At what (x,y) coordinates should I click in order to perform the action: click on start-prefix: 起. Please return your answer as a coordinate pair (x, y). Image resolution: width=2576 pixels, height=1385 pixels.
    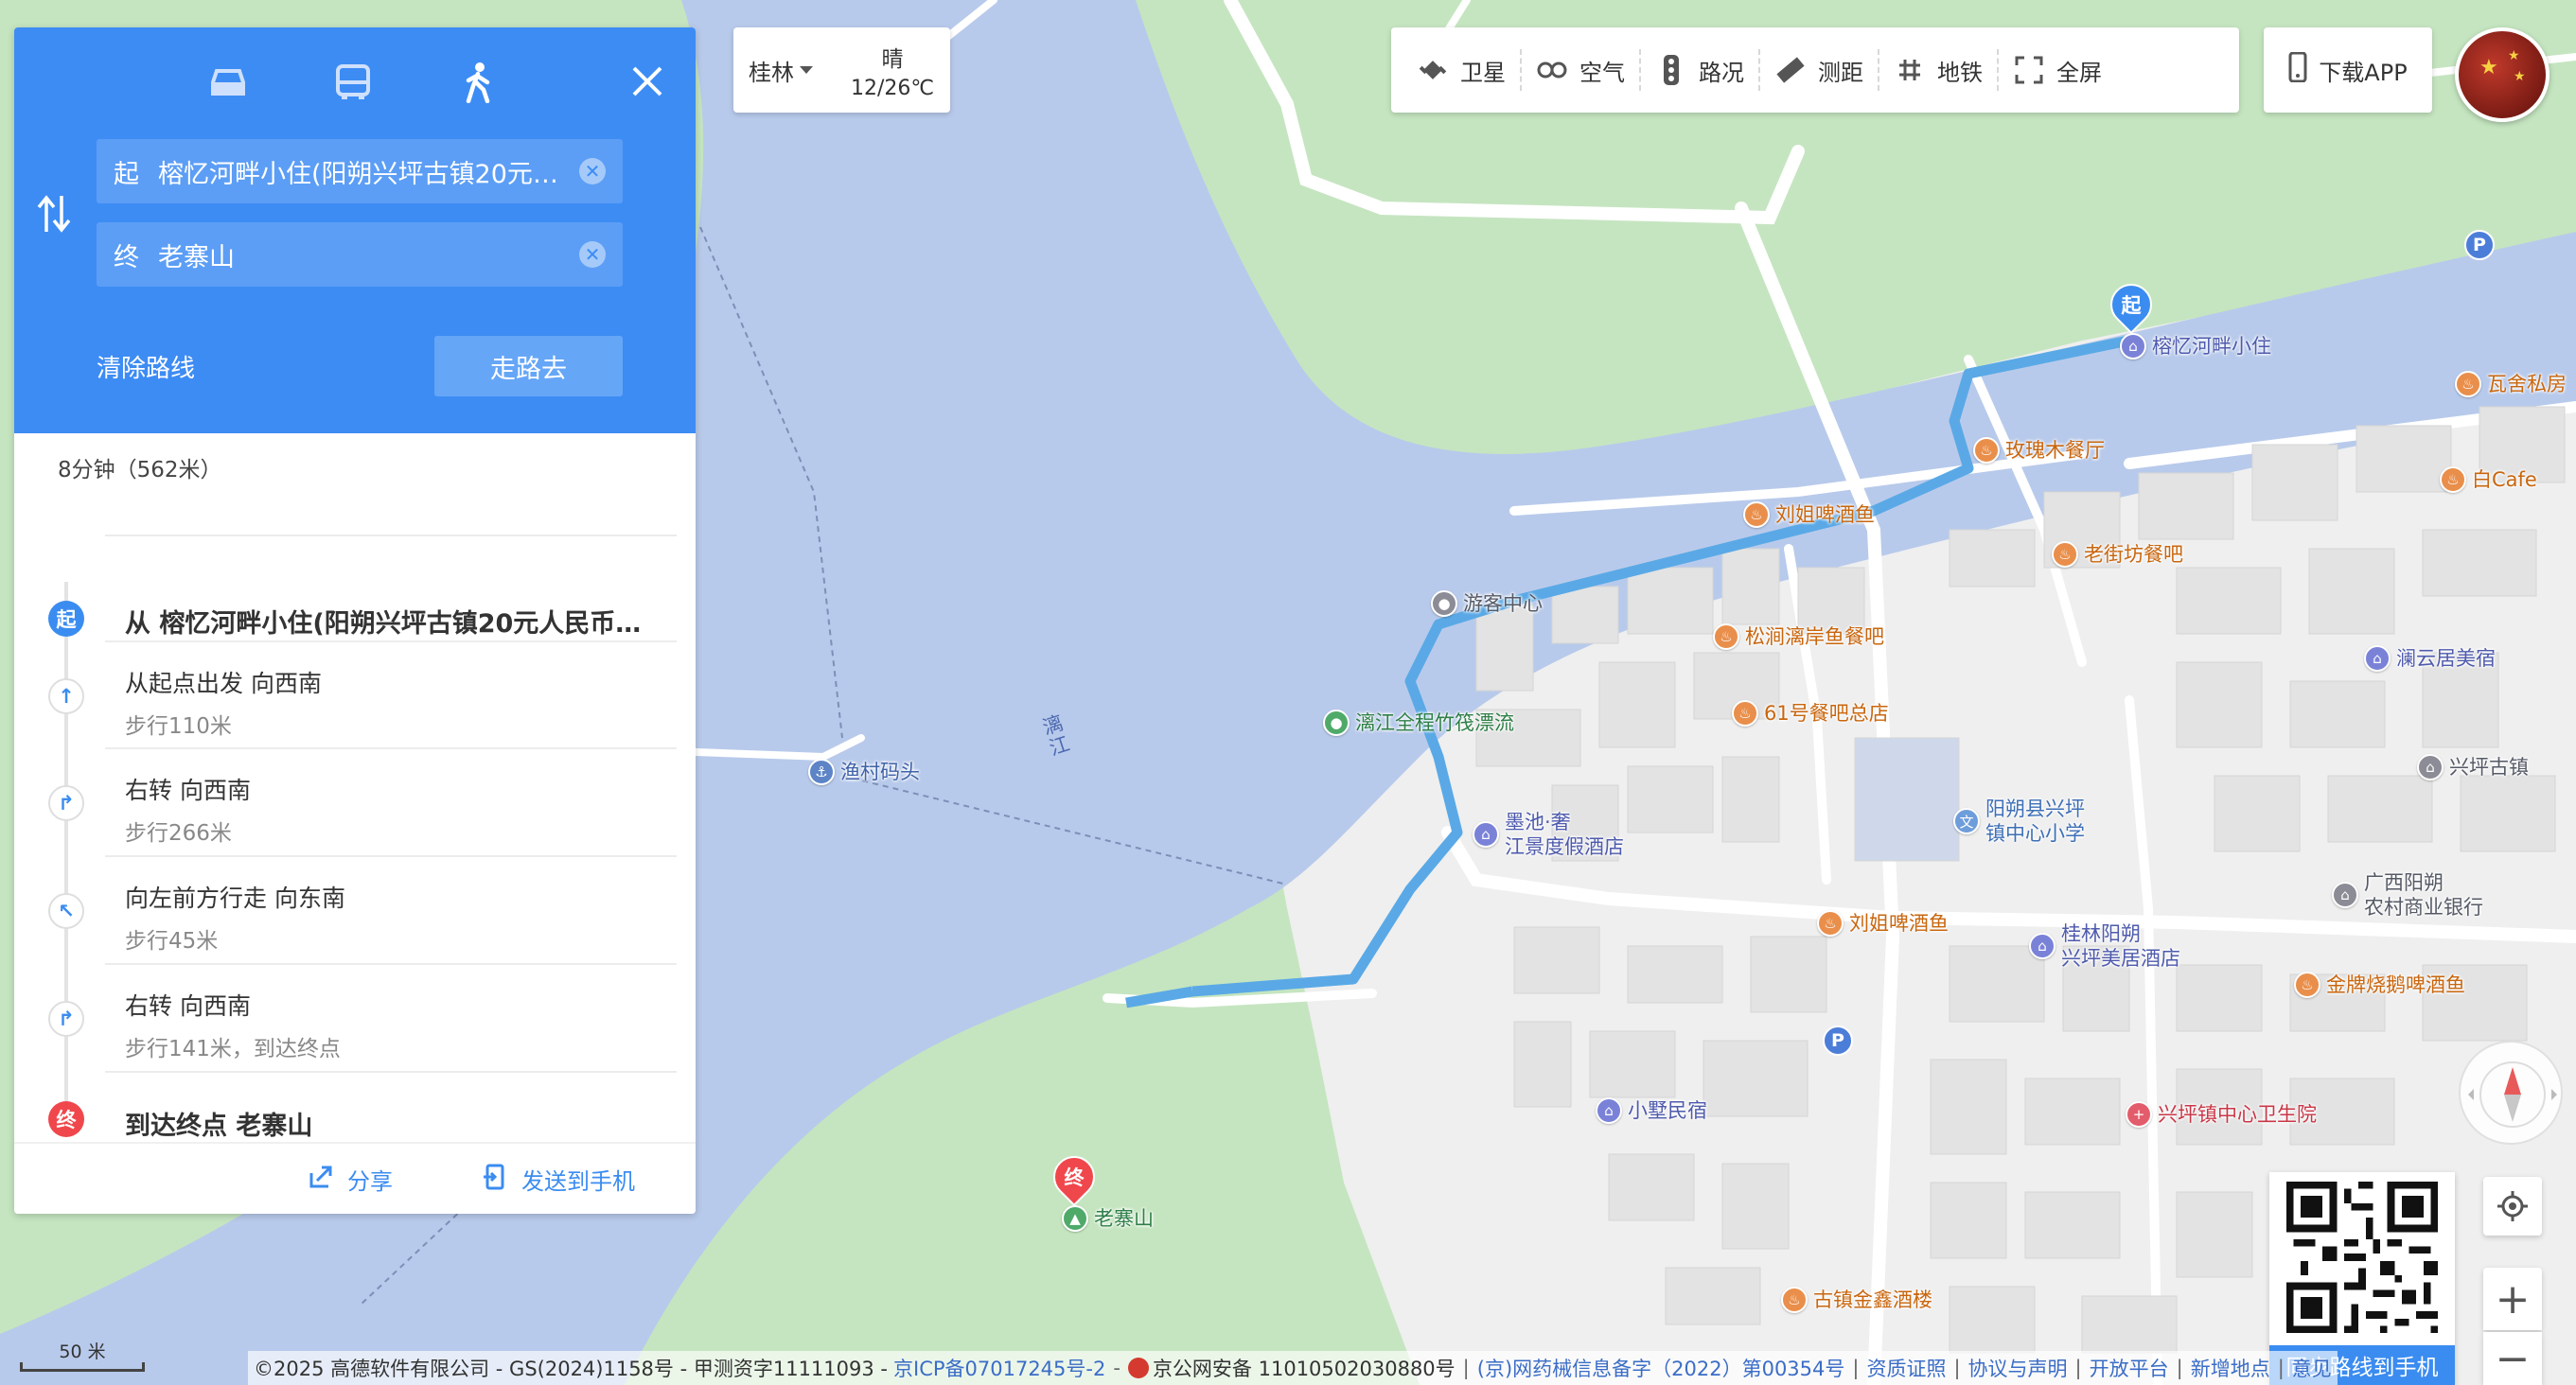
    Looking at the image, I should click on (126, 174).